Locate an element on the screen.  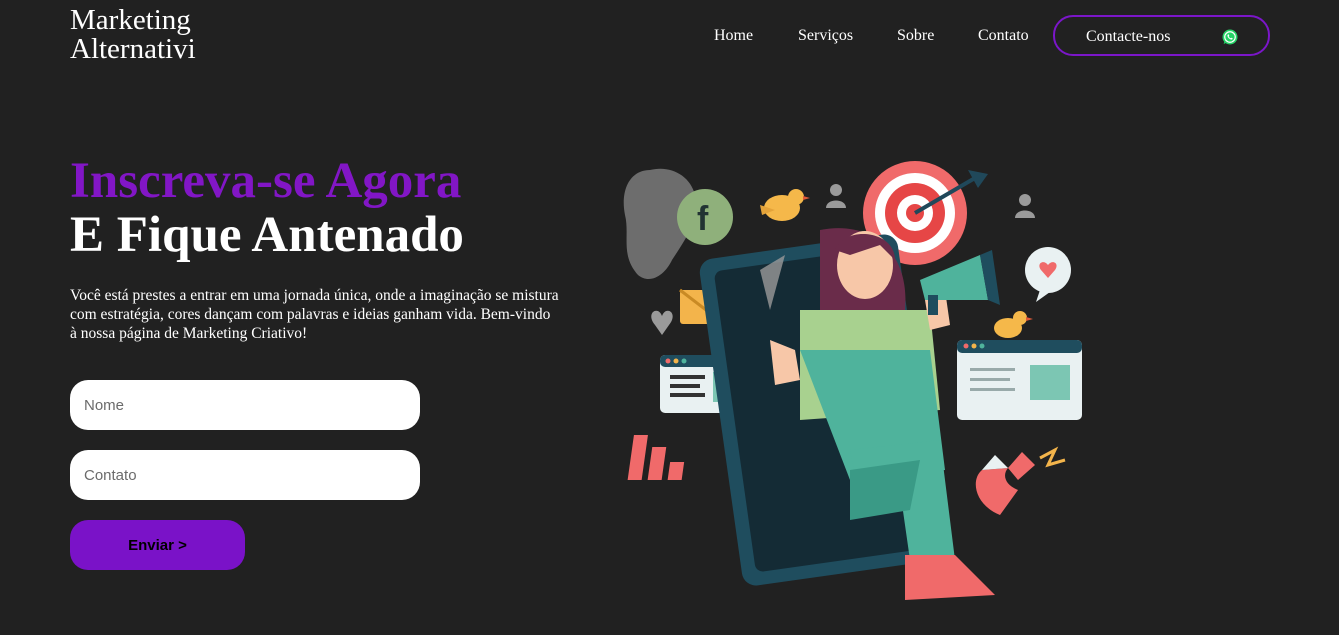
bird-icon is located at coordinates (785, 205).